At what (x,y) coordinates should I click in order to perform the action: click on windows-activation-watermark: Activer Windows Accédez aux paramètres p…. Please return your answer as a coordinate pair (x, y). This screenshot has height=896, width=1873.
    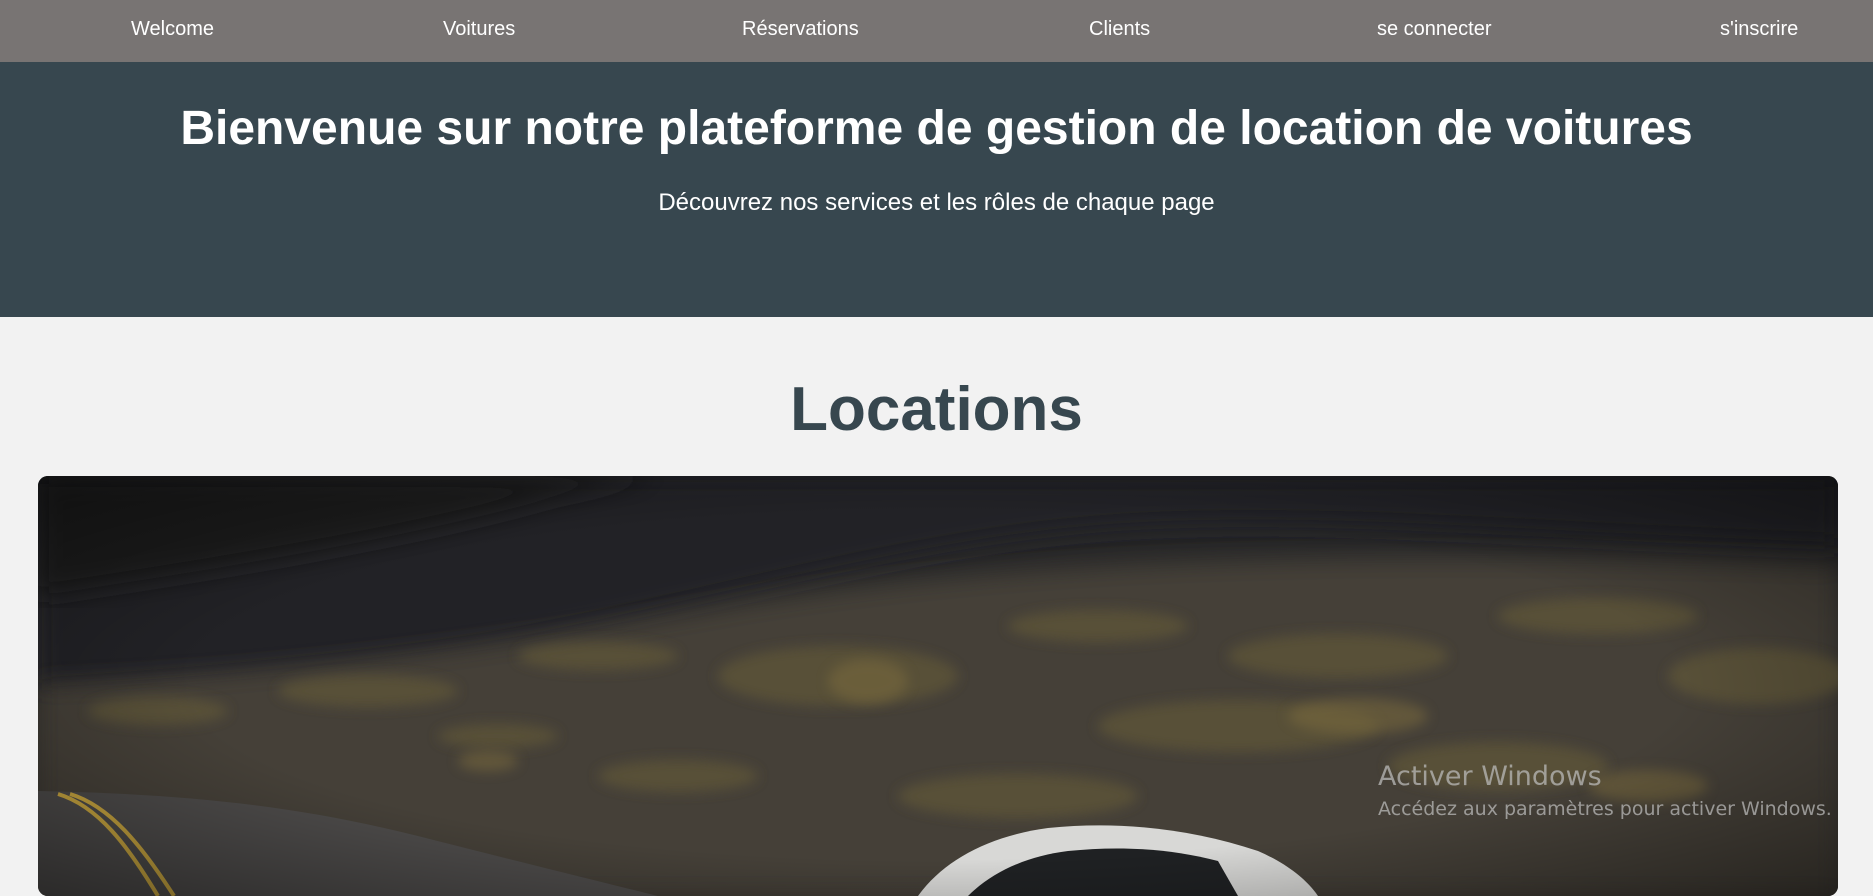
    Looking at the image, I should click on (1605, 791).